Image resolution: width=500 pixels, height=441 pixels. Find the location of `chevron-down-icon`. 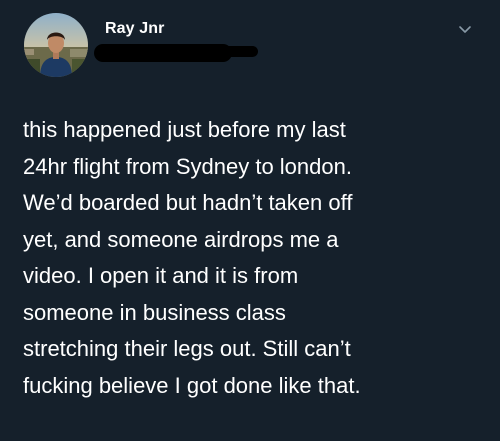

chevron-down-icon is located at coordinates (465, 29).